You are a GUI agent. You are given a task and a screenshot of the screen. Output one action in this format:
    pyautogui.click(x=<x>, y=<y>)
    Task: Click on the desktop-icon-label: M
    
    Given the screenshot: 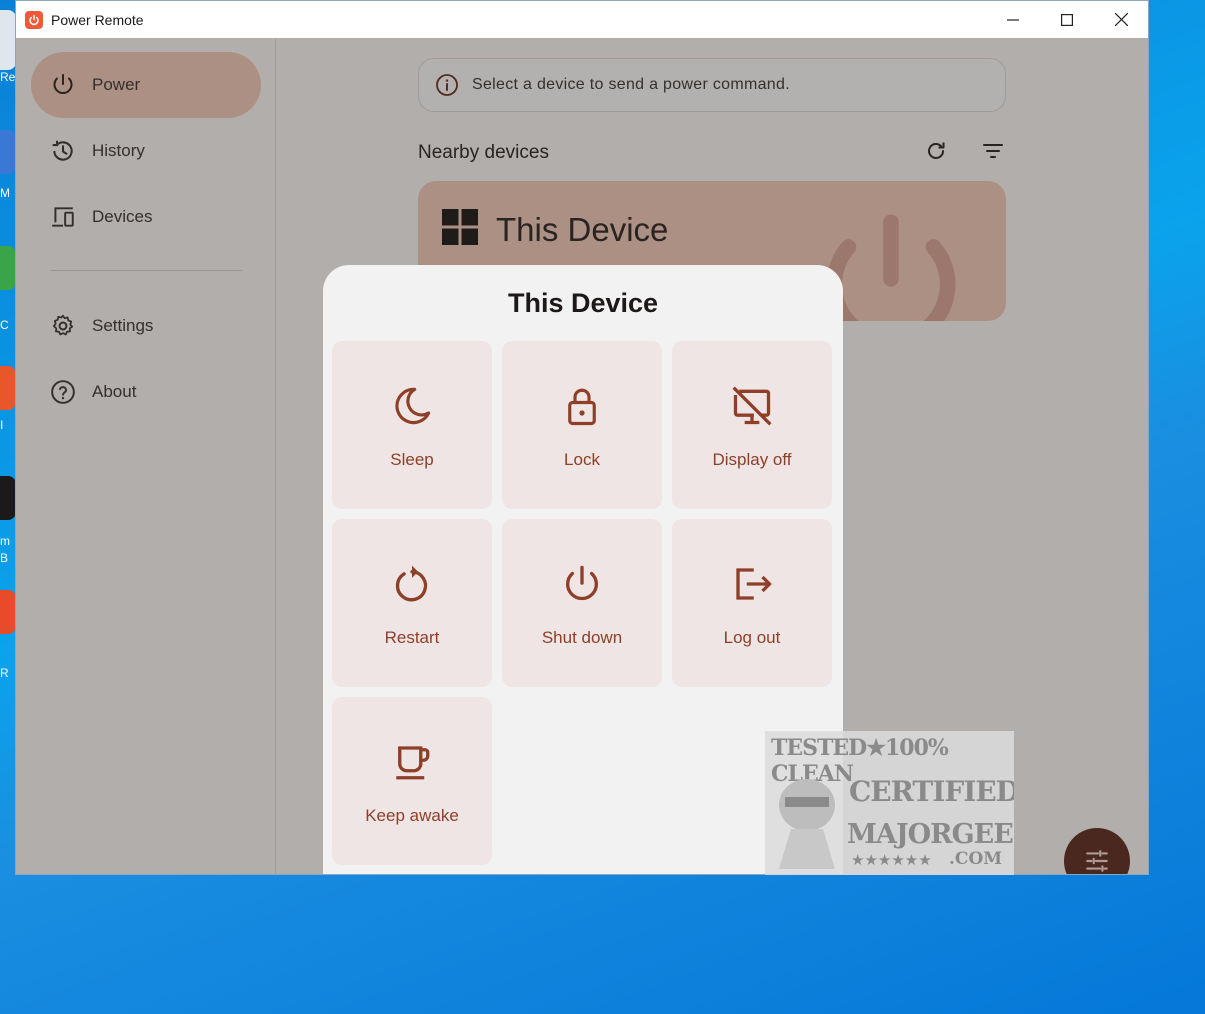 What is the action you would take?
    pyautogui.click(x=5, y=193)
    